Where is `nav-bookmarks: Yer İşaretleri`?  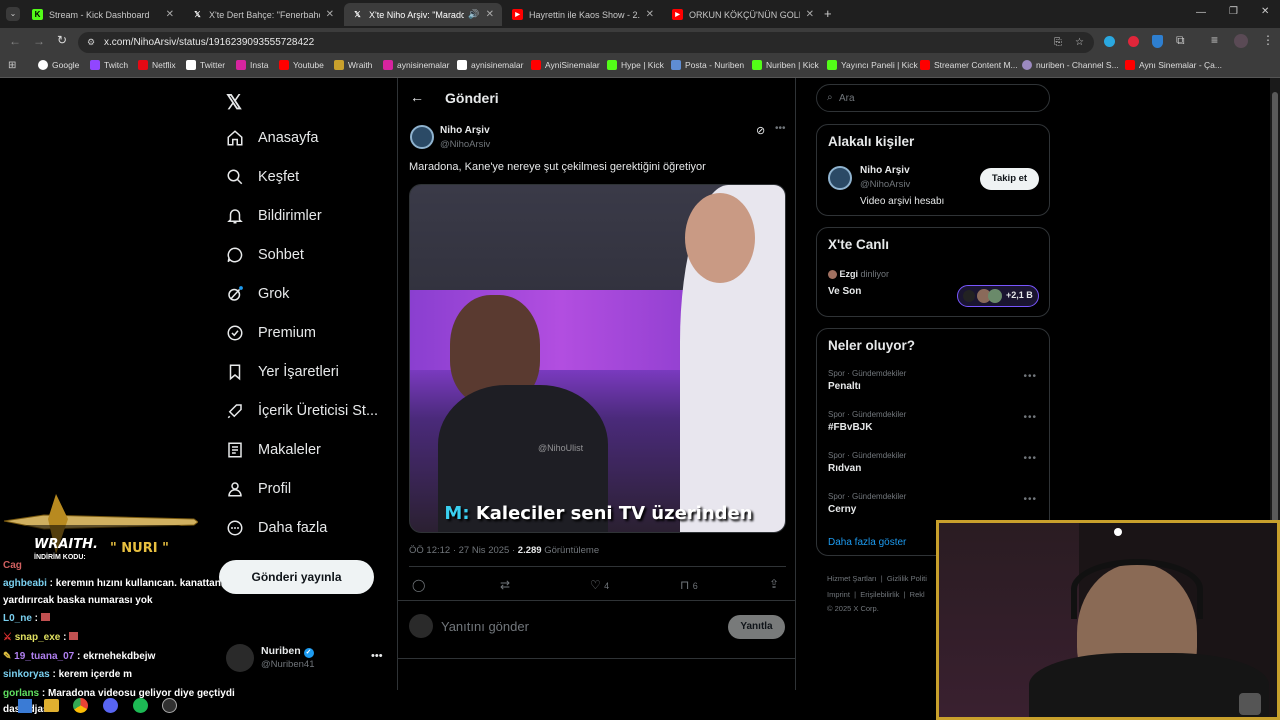 nav-bookmarks: Yer İşaretleri is located at coordinates (282, 372).